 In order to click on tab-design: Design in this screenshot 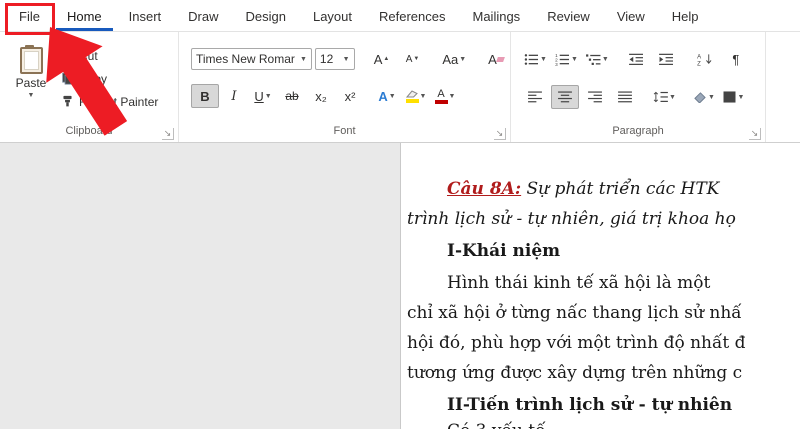, I will do `click(266, 16)`.